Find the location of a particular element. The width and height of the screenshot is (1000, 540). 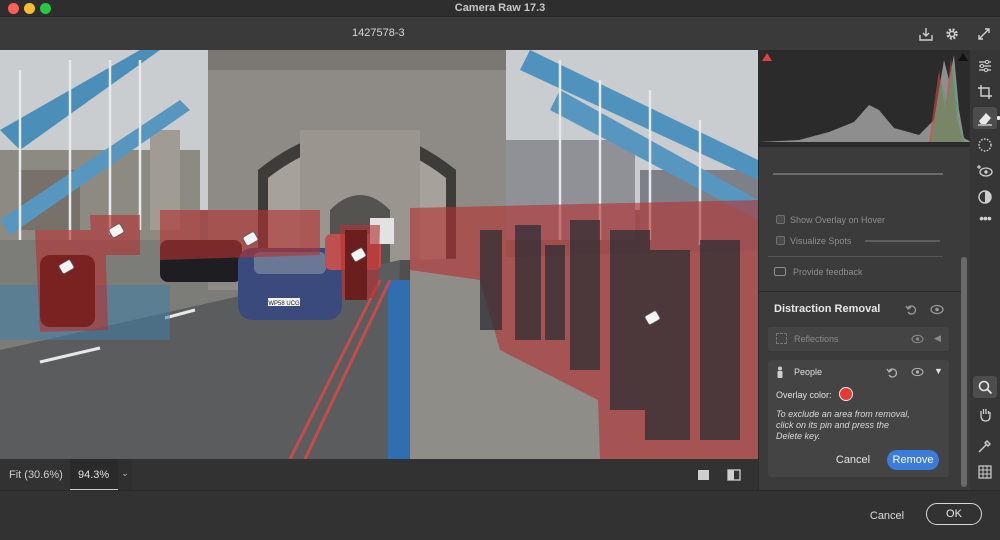

title-bar: Camera Raw 17.3 is located at coordinates (500, 8).